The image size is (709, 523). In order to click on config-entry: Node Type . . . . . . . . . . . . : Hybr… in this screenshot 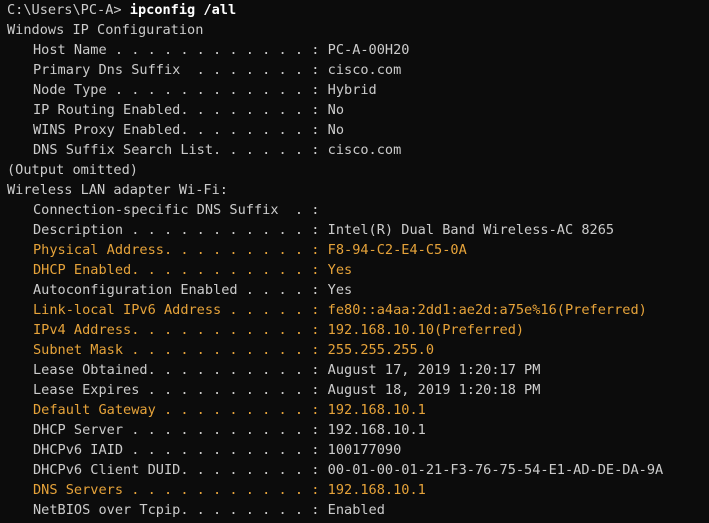, I will do `click(358, 90)`.